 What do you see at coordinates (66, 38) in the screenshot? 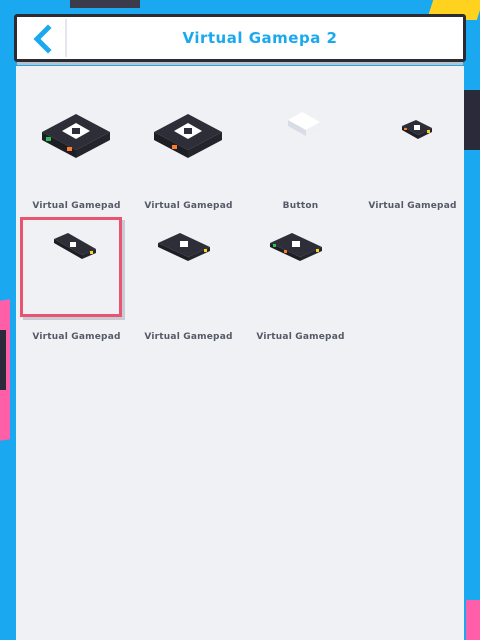
I see `header-divider` at bounding box center [66, 38].